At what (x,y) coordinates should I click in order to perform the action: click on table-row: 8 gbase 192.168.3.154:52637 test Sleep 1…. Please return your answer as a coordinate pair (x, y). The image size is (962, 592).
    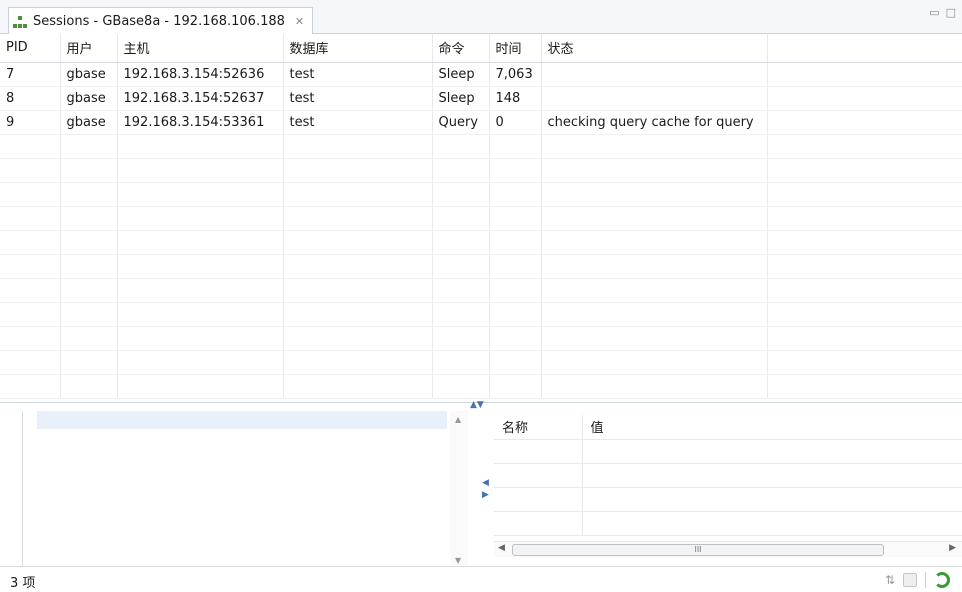
    Looking at the image, I should click on (481, 98).